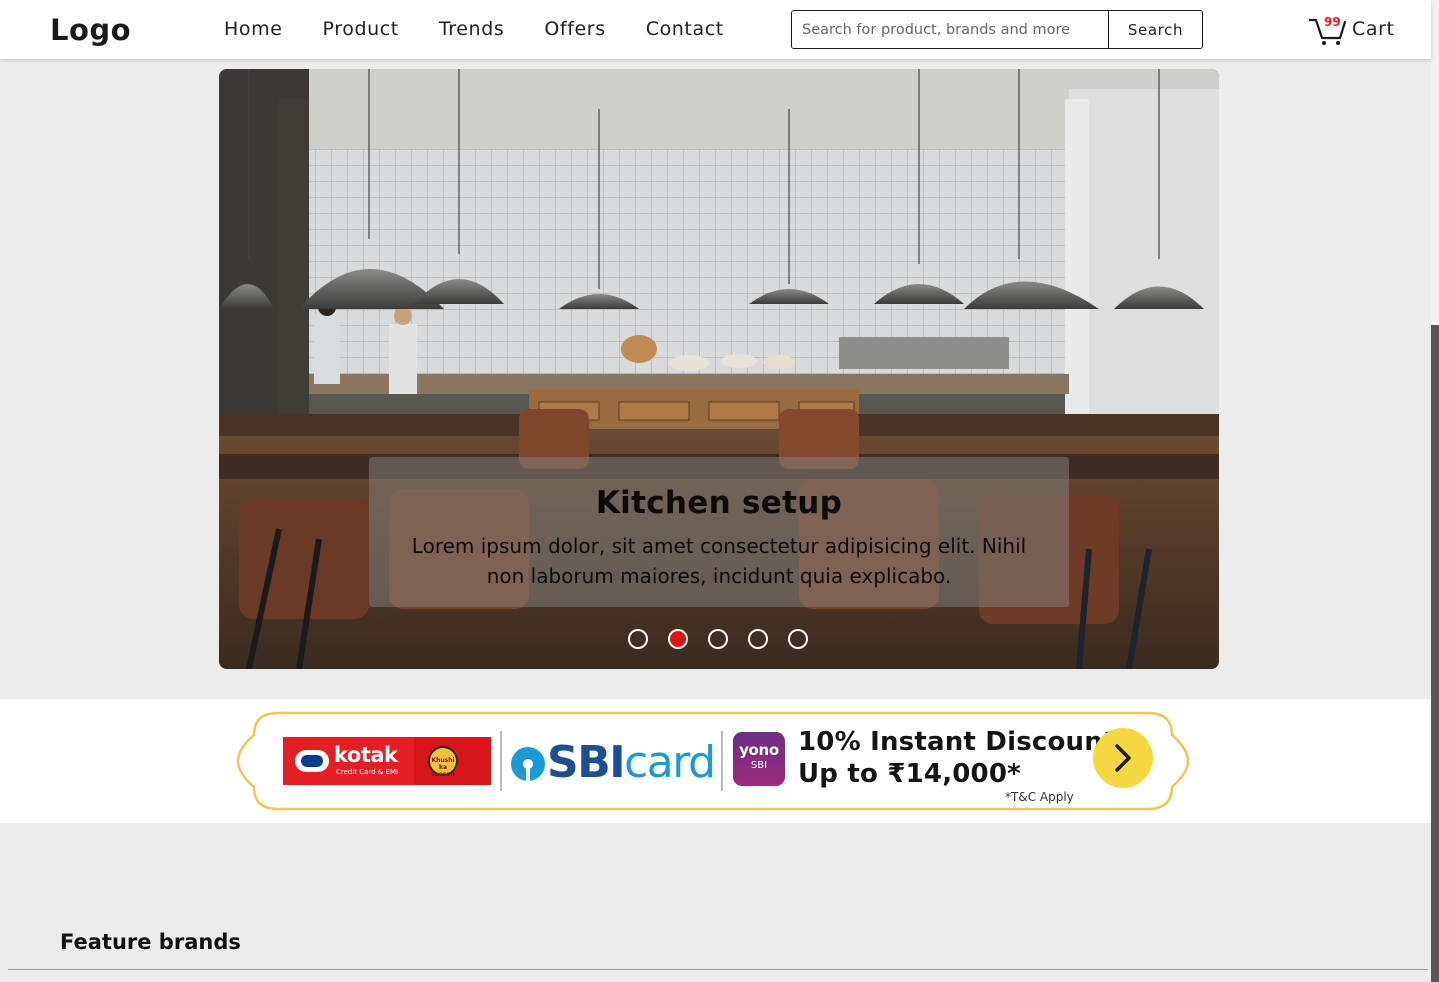  What do you see at coordinates (367, 772) in the screenshot?
I see `kotak-subtitle: Credit Card & EMI` at bounding box center [367, 772].